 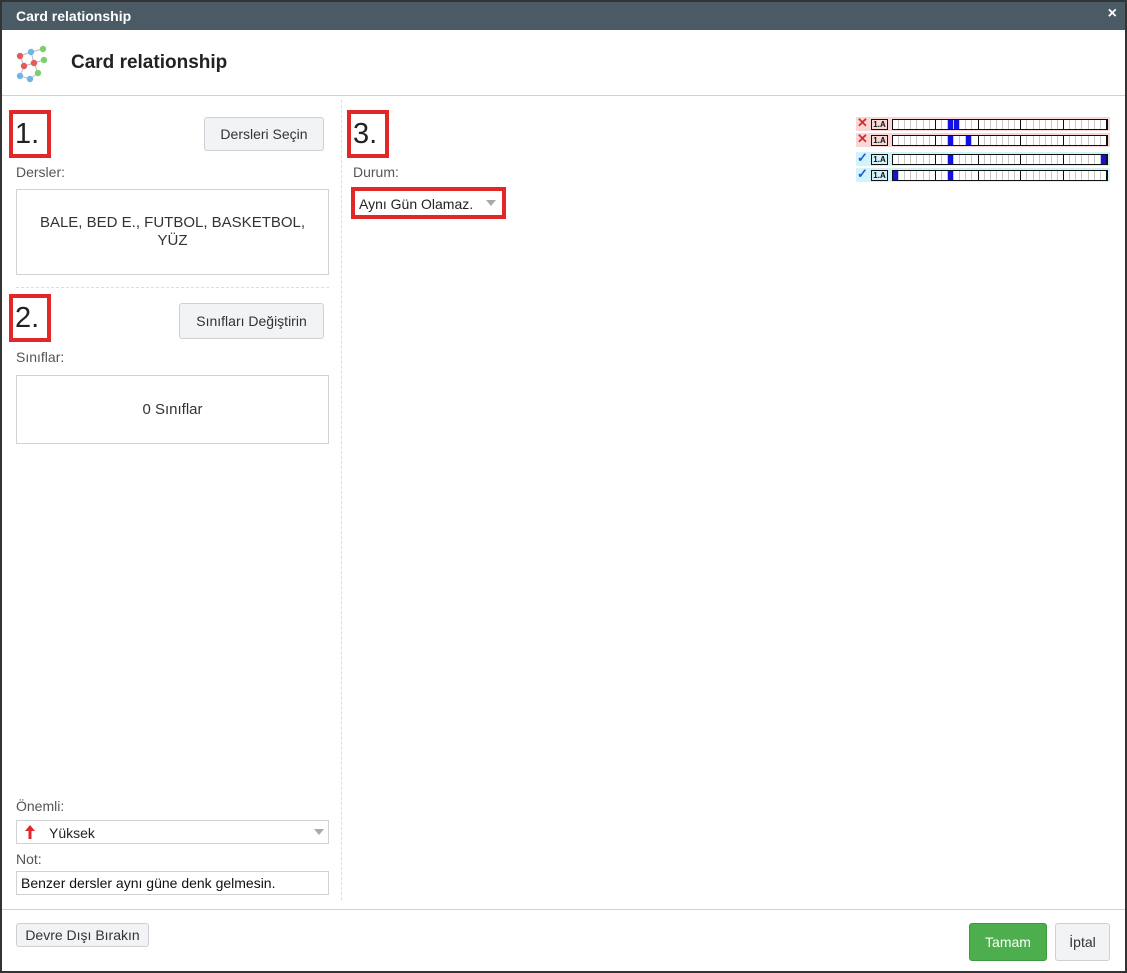 I want to click on header-title: Card relationship, so click(x=149, y=62).